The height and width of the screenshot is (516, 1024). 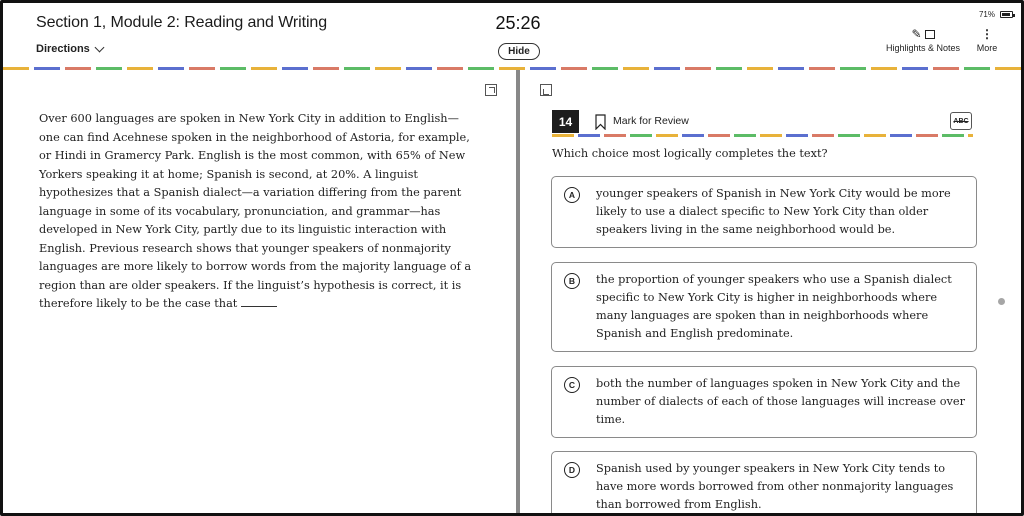 What do you see at coordinates (987, 48) in the screenshot?
I see `more-label: More` at bounding box center [987, 48].